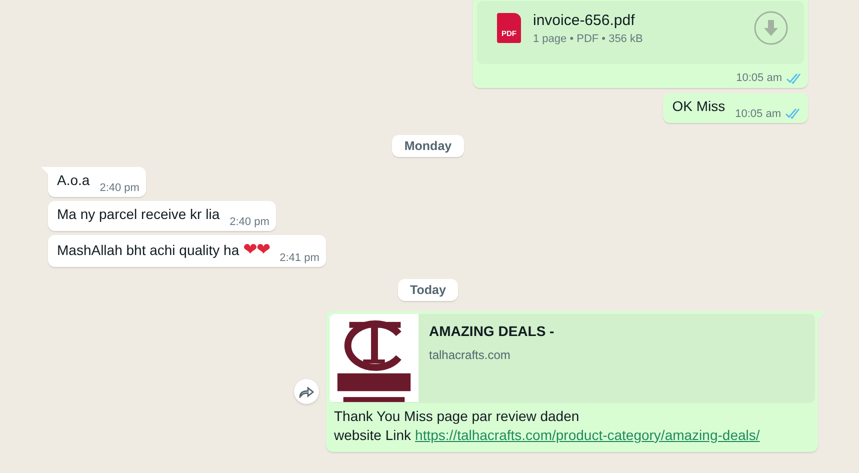 This screenshot has height=473, width=859. What do you see at coordinates (588, 38) in the screenshot?
I see `file-meta: 1 page • PDF • 356 kB` at bounding box center [588, 38].